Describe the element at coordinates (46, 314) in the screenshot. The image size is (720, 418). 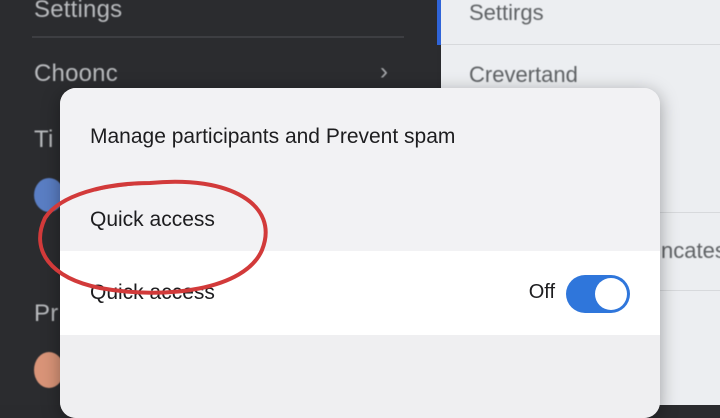
I see `sidebar-item-pr: Pr` at that location.